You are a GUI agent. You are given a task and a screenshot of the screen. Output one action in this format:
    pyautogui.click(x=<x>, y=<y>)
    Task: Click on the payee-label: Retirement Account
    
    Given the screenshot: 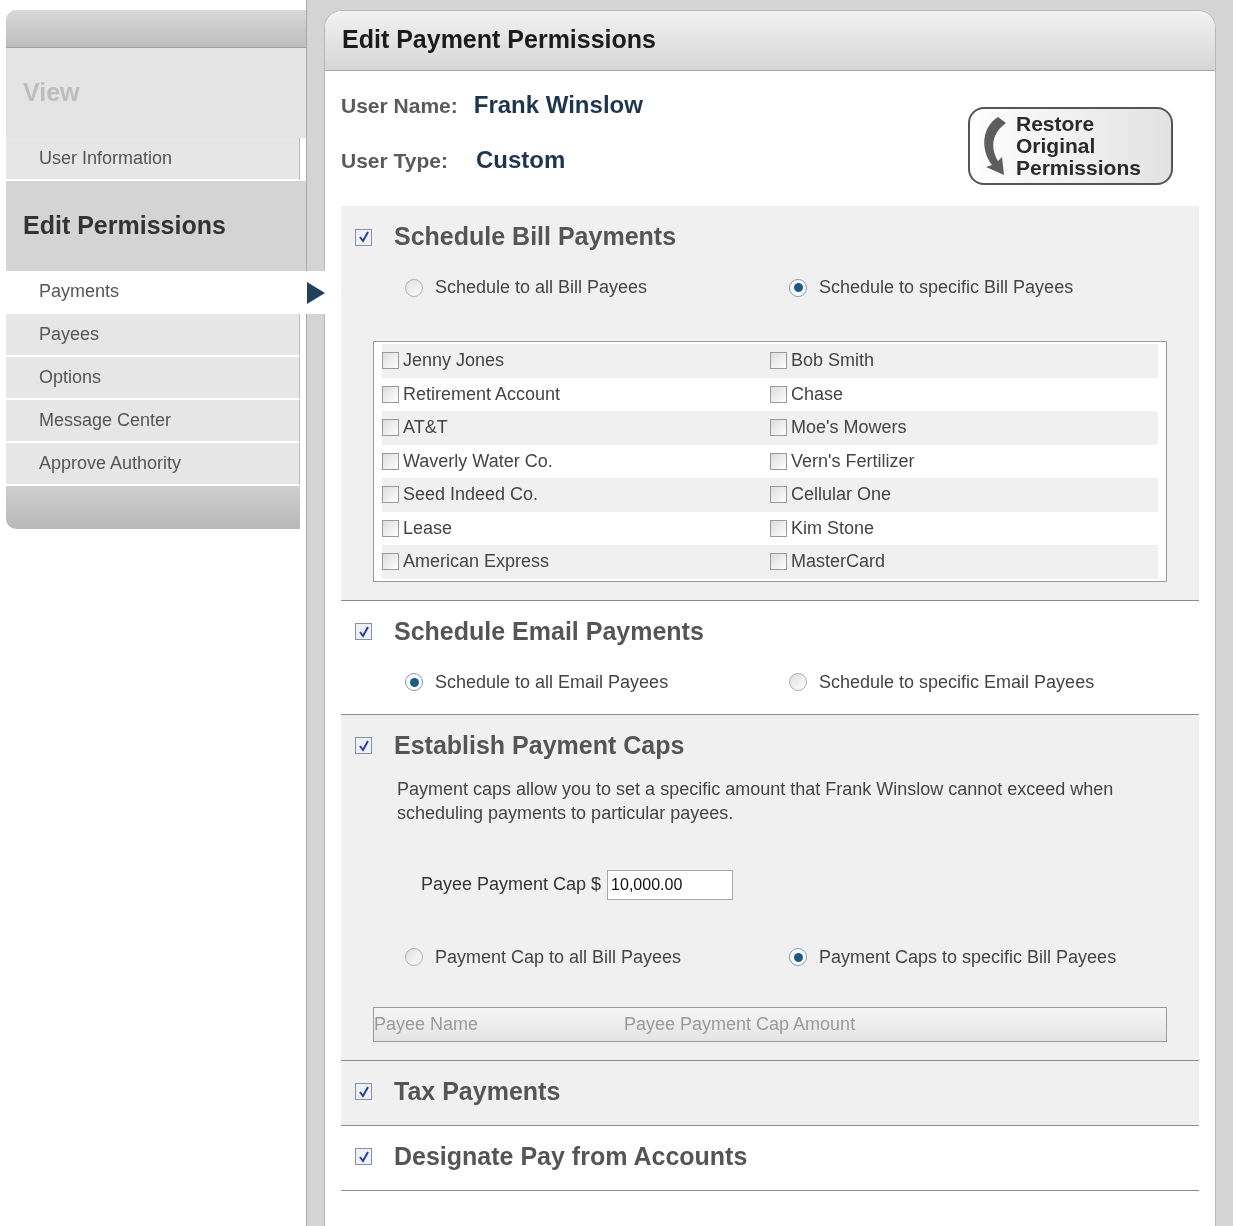 What is the action you would take?
    pyautogui.click(x=482, y=394)
    